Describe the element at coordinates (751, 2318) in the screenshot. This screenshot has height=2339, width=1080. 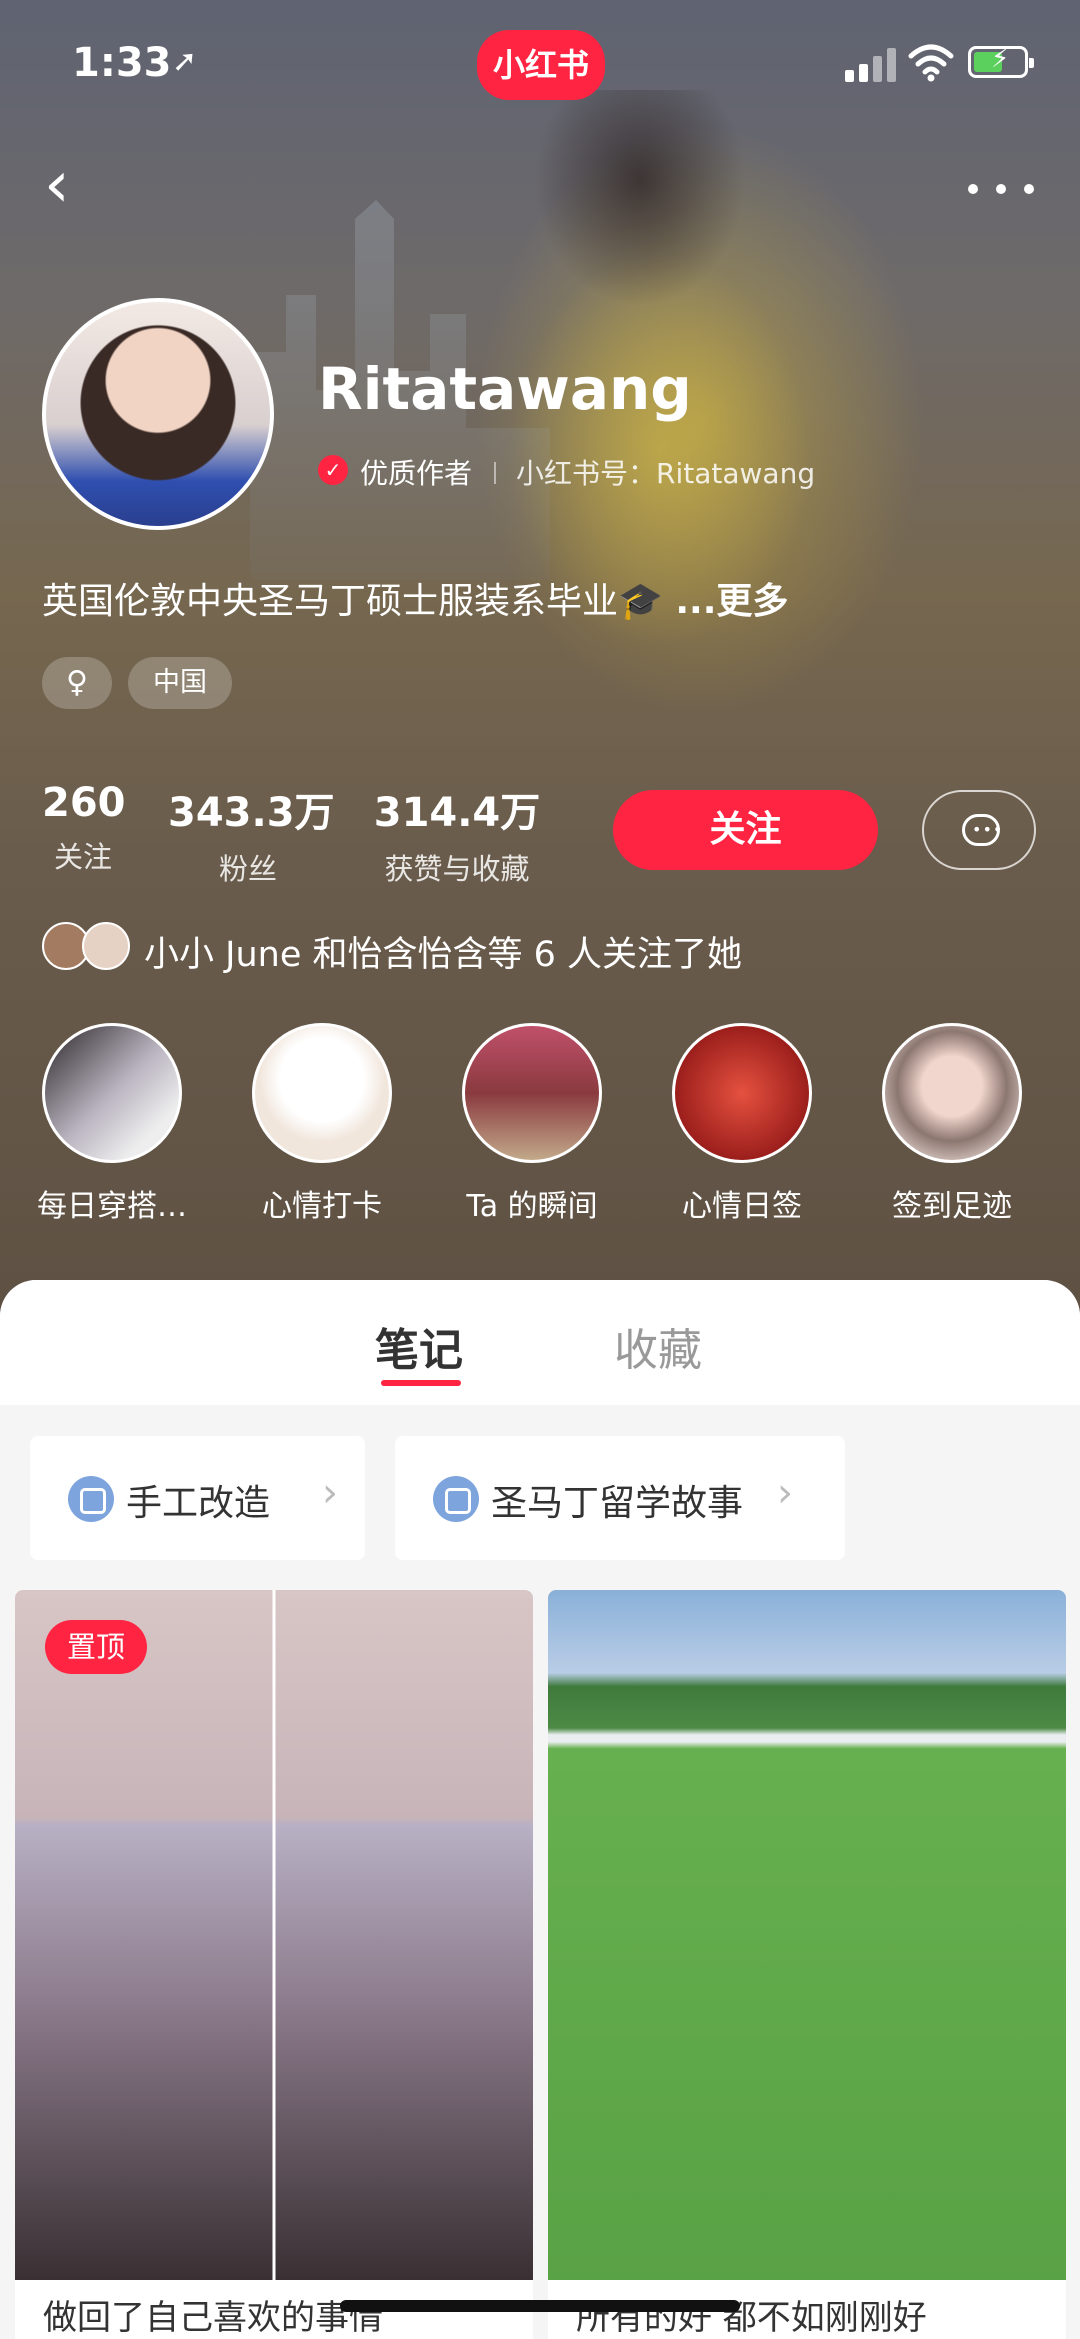
I see `note-title: 所有的好 都不如刚刚好` at that location.